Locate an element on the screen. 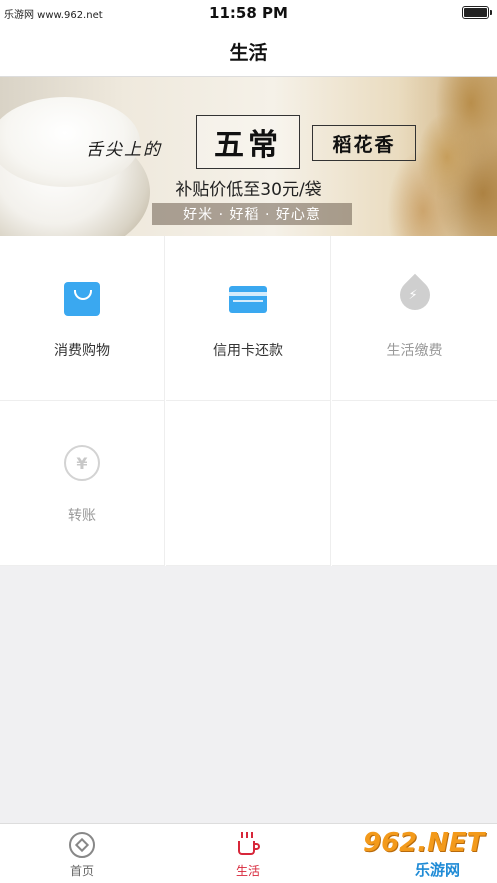  credit-card-icon is located at coordinates (248, 298).